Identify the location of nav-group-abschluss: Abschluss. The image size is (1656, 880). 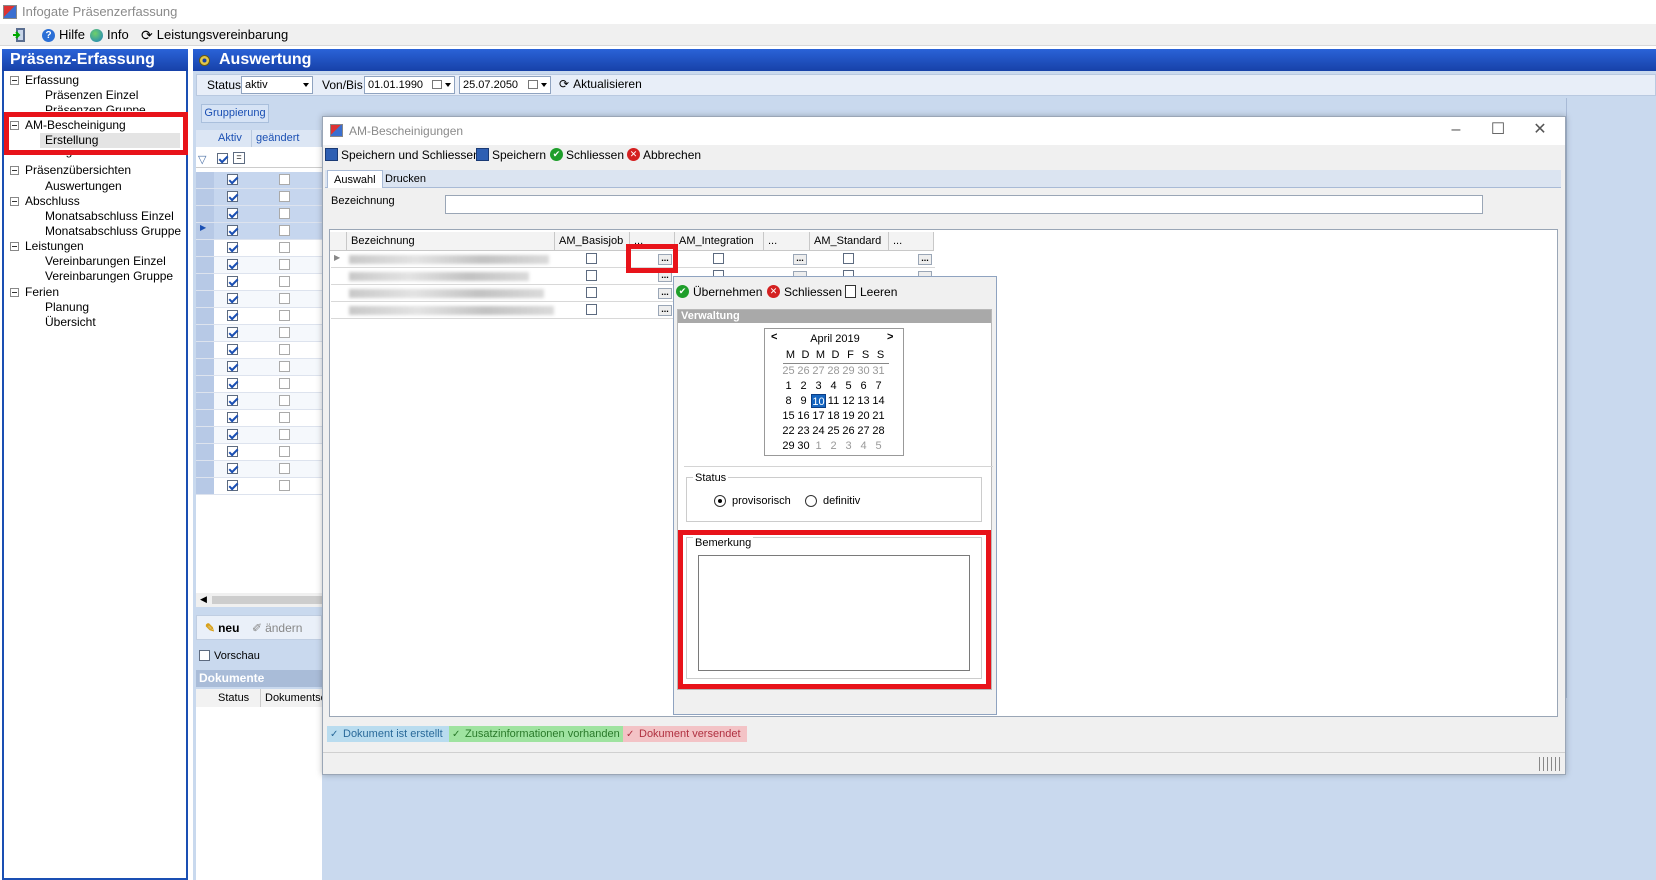
(45, 201).